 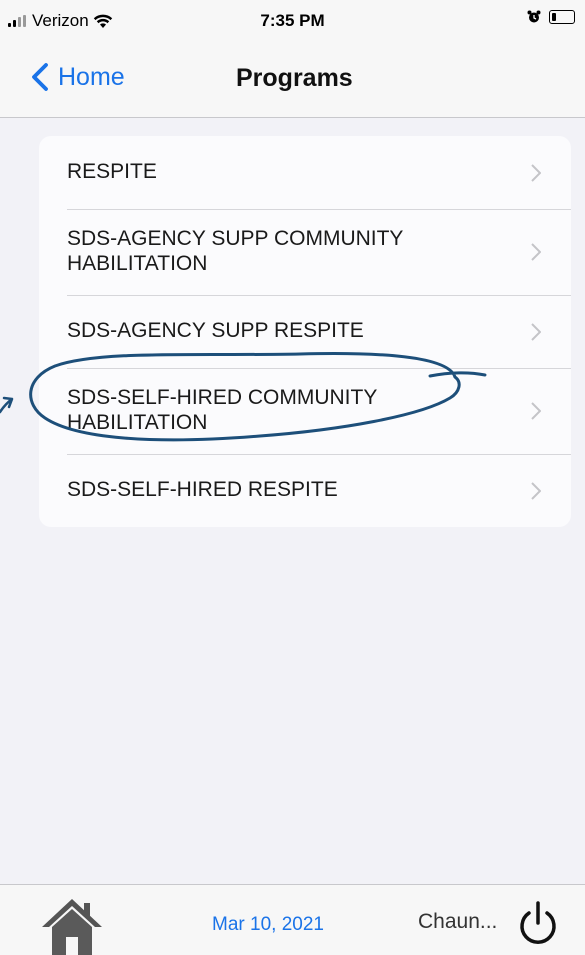 I want to click on status-time: 7:35 PM, so click(x=292, y=20).